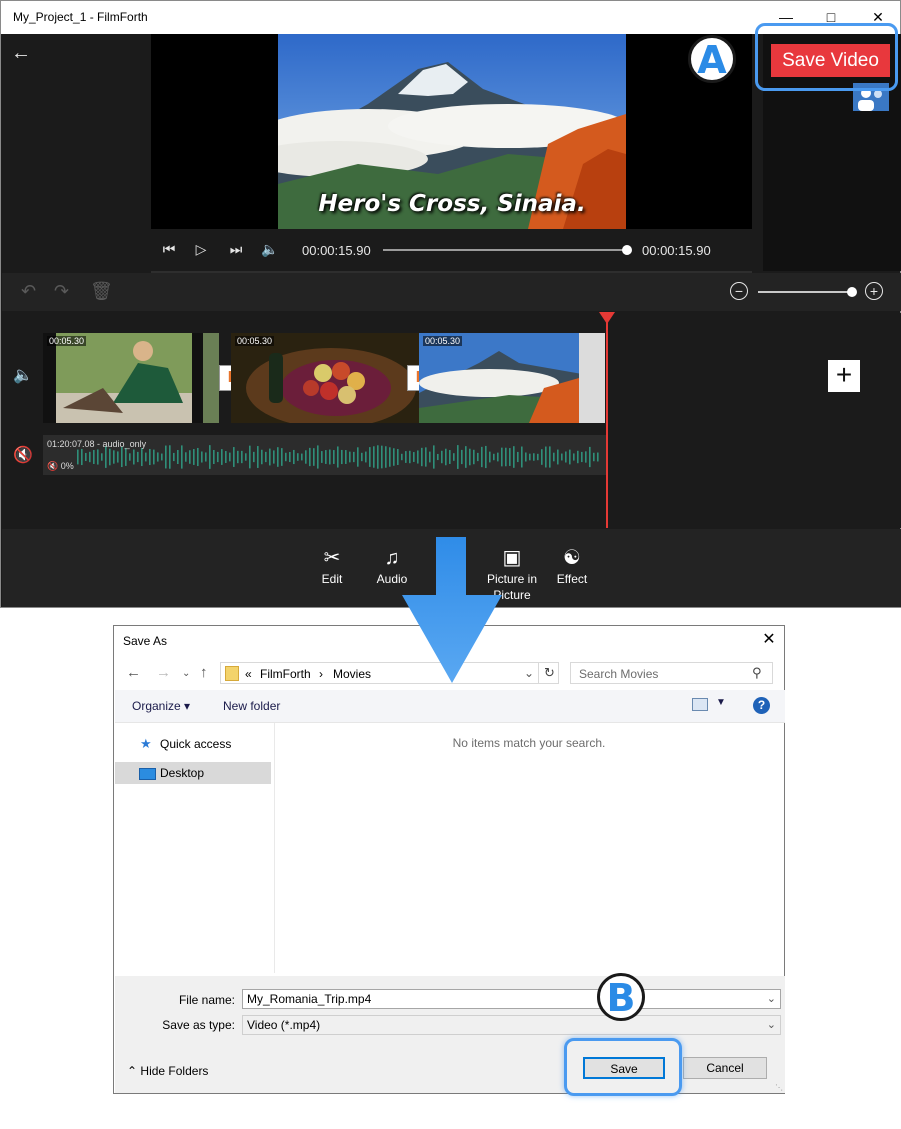 The width and height of the screenshot is (901, 1129). Describe the element at coordinates (204, 672) in the screenshot. I see `nav-up-icon: ↑` at that location.